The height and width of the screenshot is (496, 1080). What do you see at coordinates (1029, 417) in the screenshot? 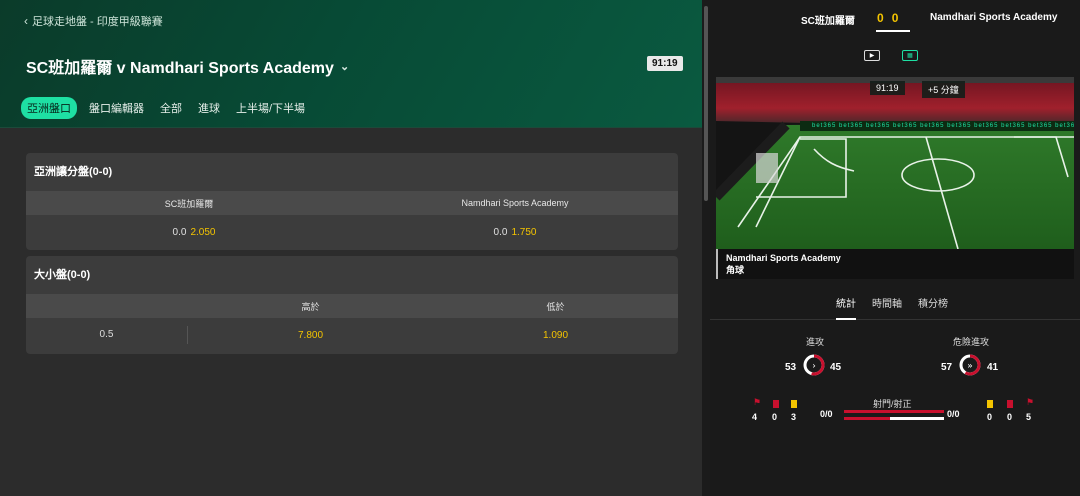
I see `away-corners: 5` at bounding box center [1029, 417].